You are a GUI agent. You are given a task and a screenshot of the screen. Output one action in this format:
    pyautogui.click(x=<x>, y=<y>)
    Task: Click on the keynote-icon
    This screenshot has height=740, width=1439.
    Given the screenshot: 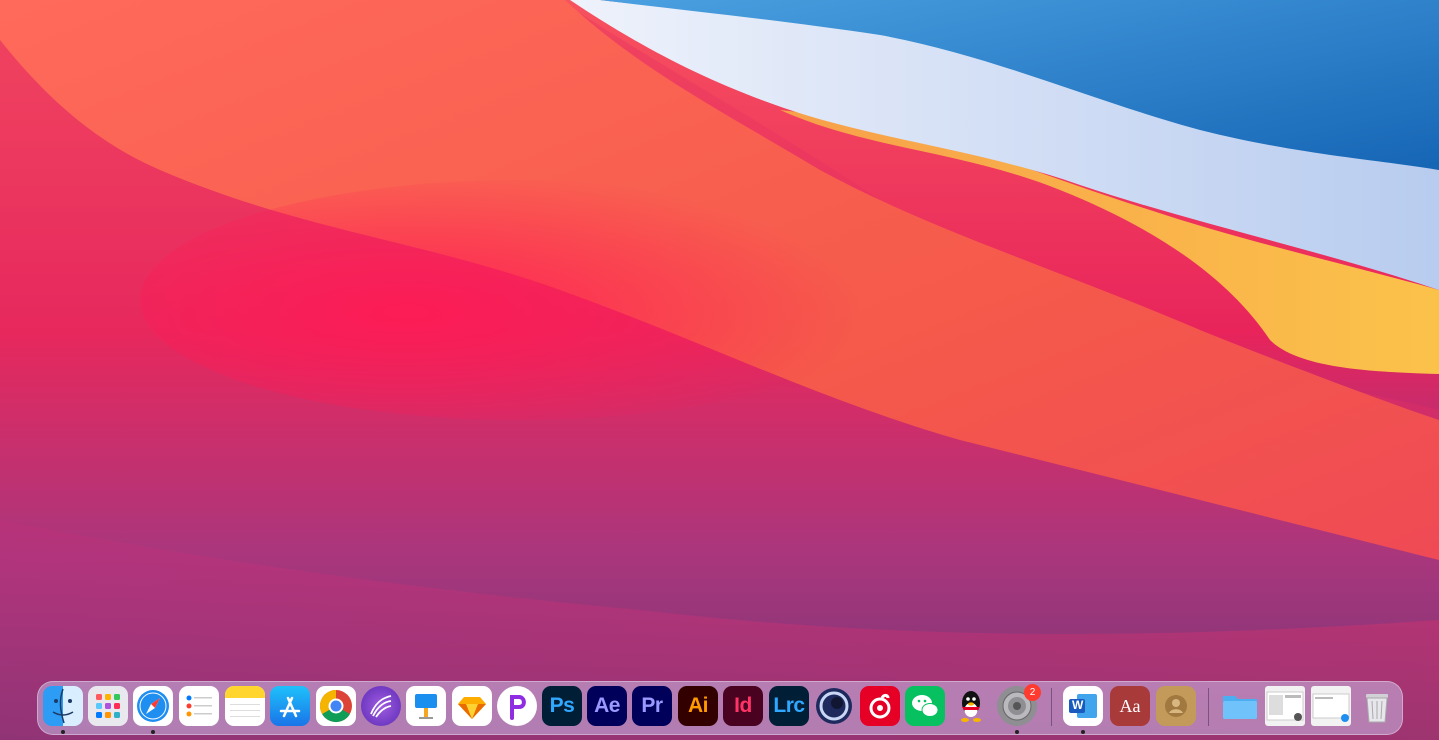 What is the action you would take?
    pyautogui.click(x=426, y=706)
    